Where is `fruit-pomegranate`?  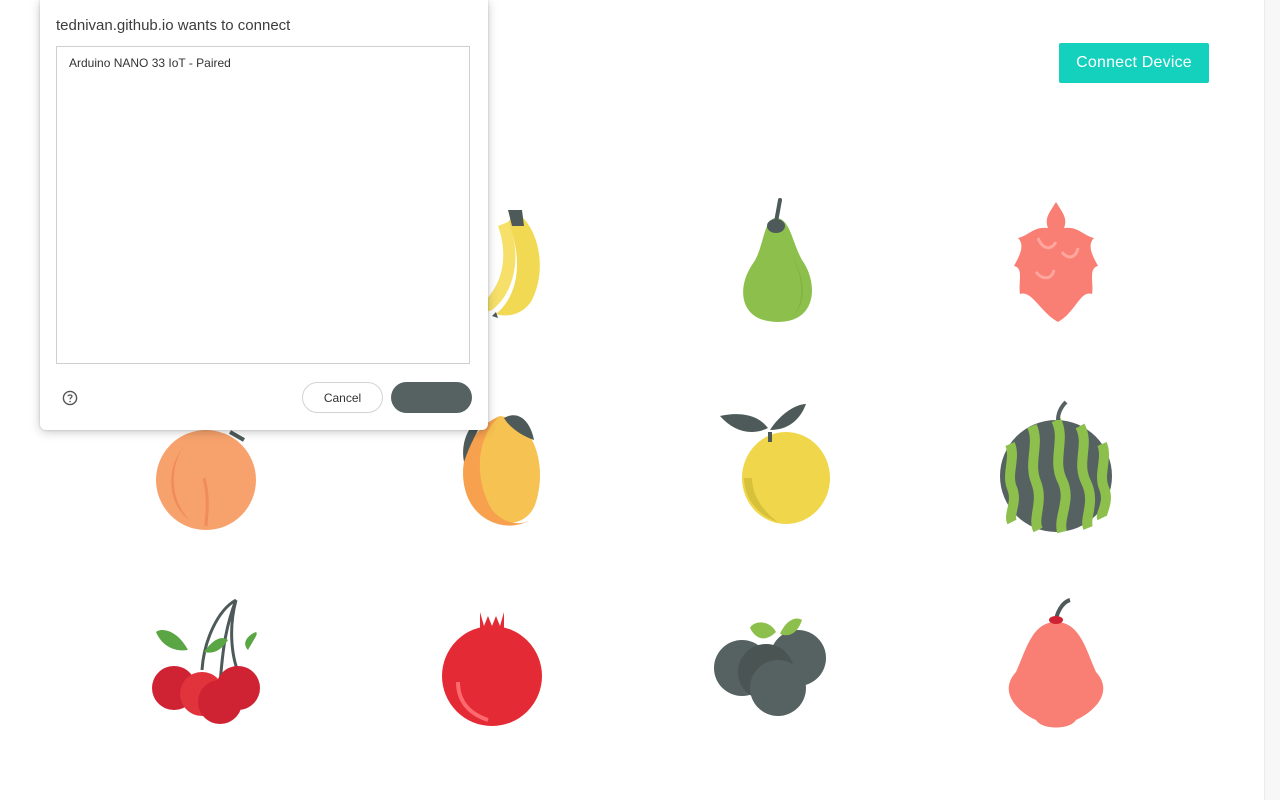 fruit-pomegranate is located at coordinates (492, 670).